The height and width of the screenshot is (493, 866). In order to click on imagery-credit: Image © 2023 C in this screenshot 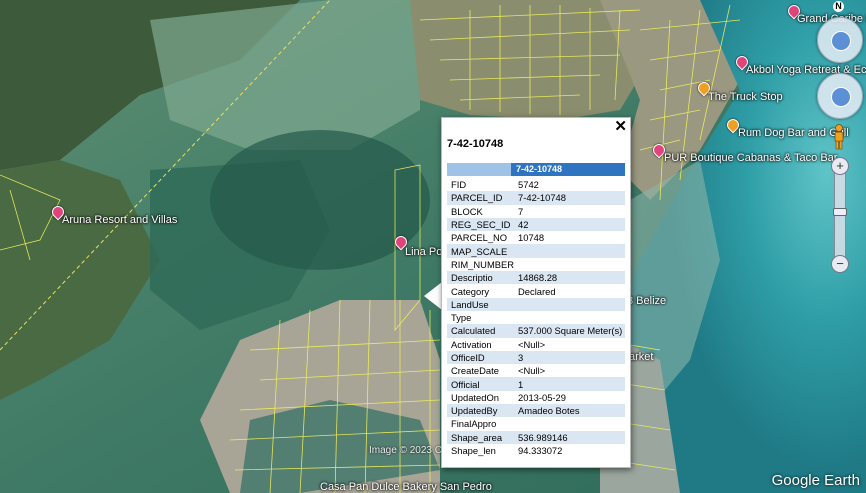, I will do `click(405, 450)`.